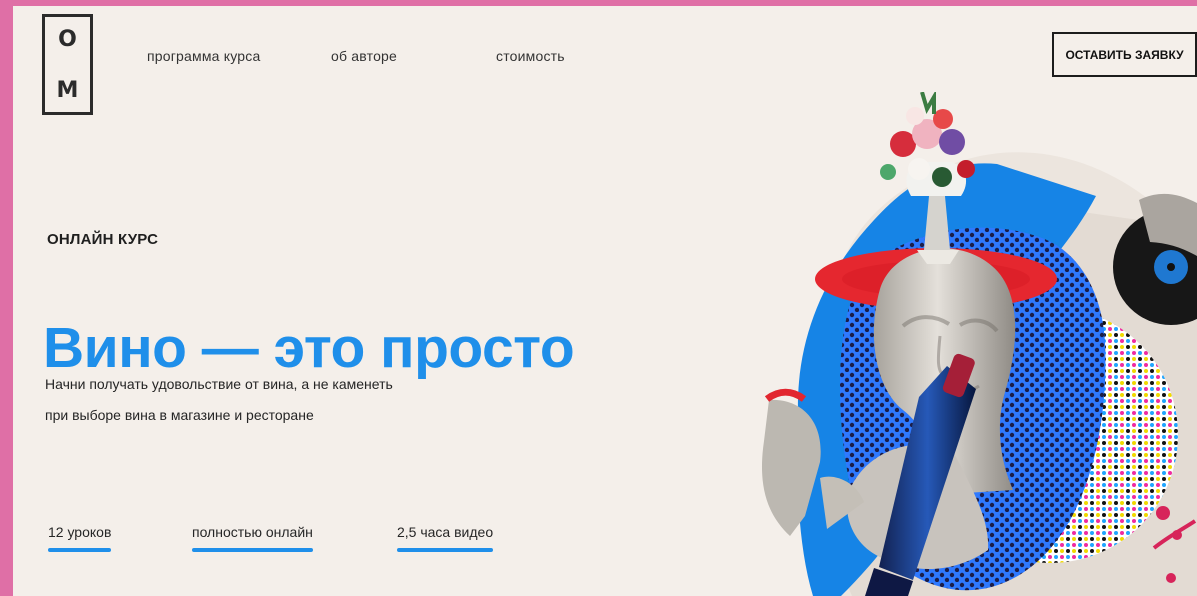 This screenshot has height=596, width=1197. I want to click on logo-letter-top: О, so click(67, 39).